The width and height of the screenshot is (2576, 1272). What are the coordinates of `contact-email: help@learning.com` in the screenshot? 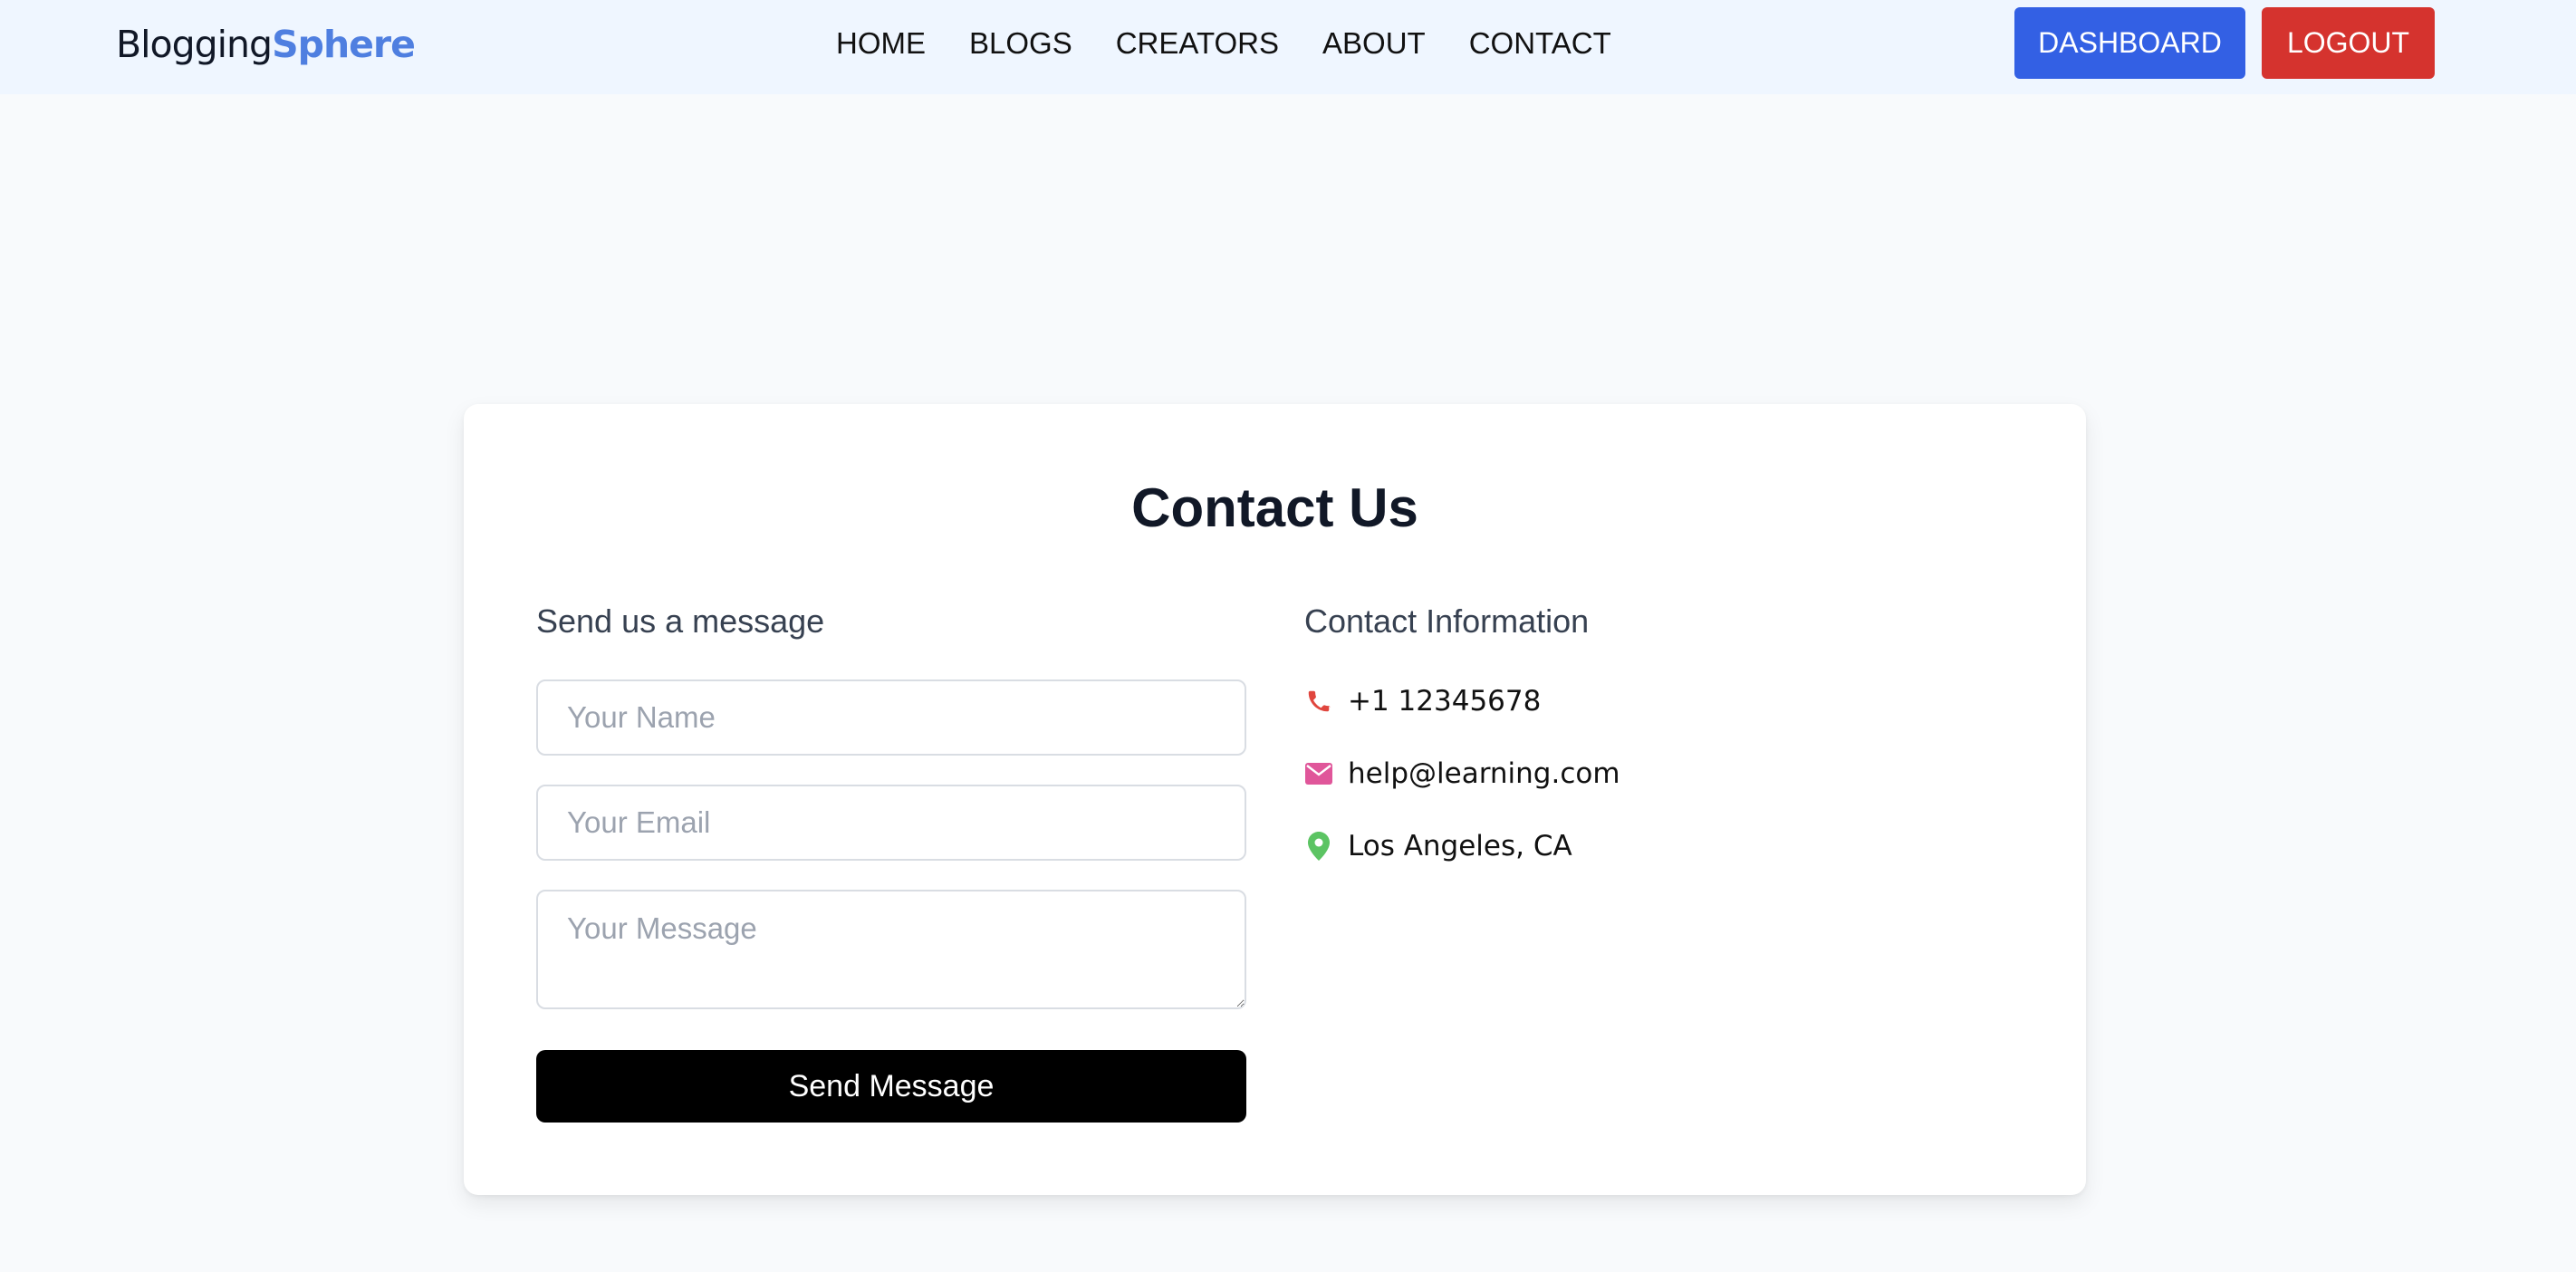 It's located at (1462, 774).